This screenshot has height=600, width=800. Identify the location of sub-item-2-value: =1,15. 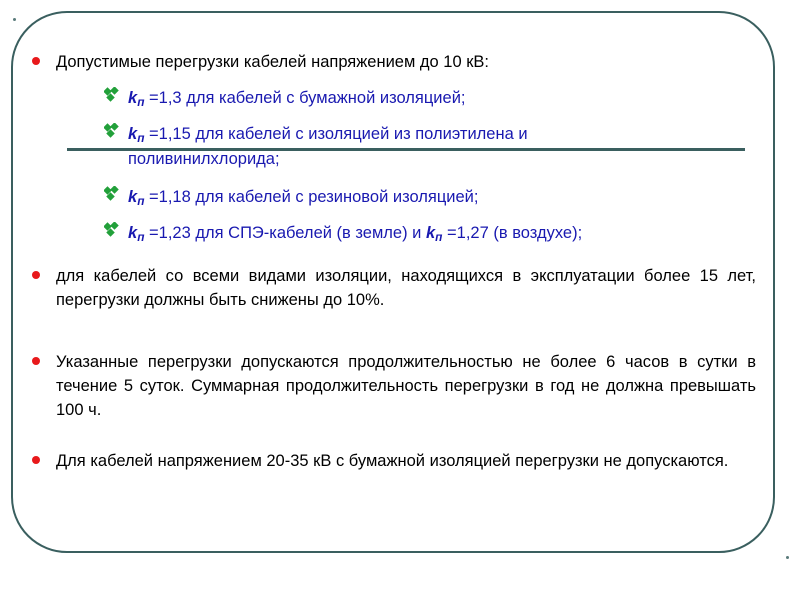
(167, 134).